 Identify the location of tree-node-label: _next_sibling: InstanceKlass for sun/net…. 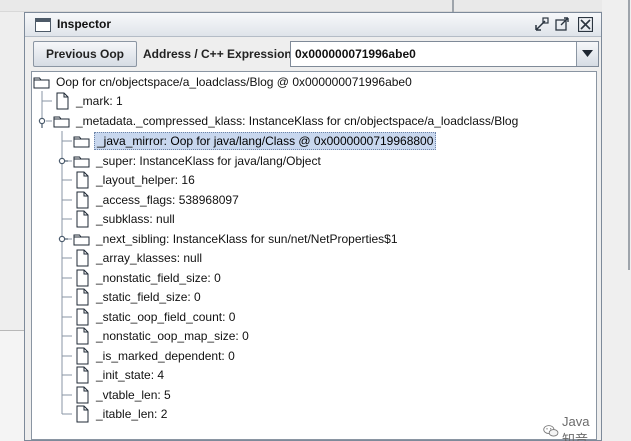
(247, 239).